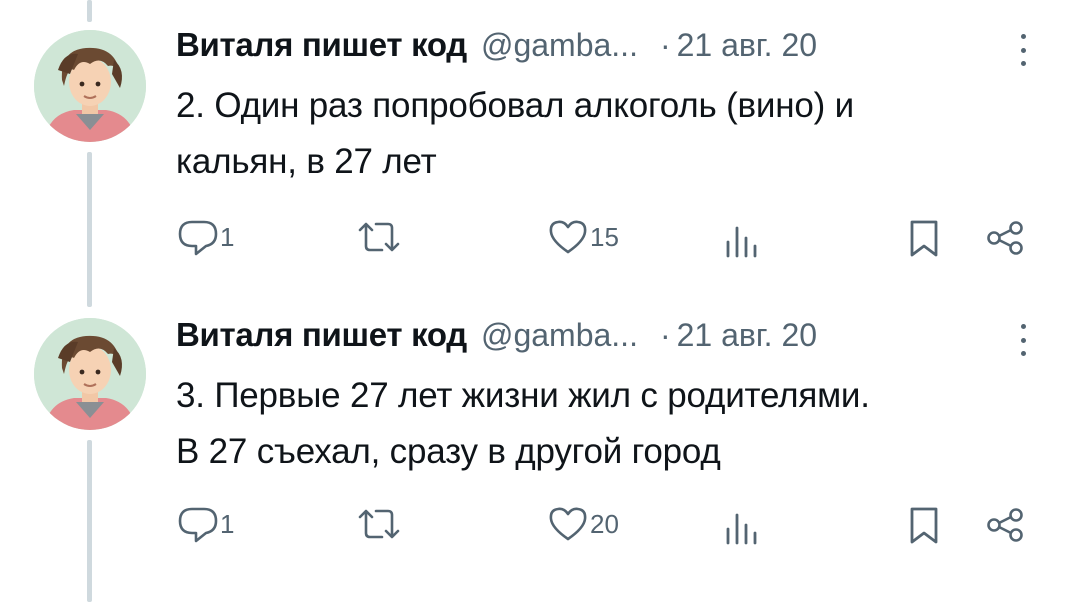  I want to click on tweet-text-line: В 27 съехал, сразу в другой город, so click(448, 451).